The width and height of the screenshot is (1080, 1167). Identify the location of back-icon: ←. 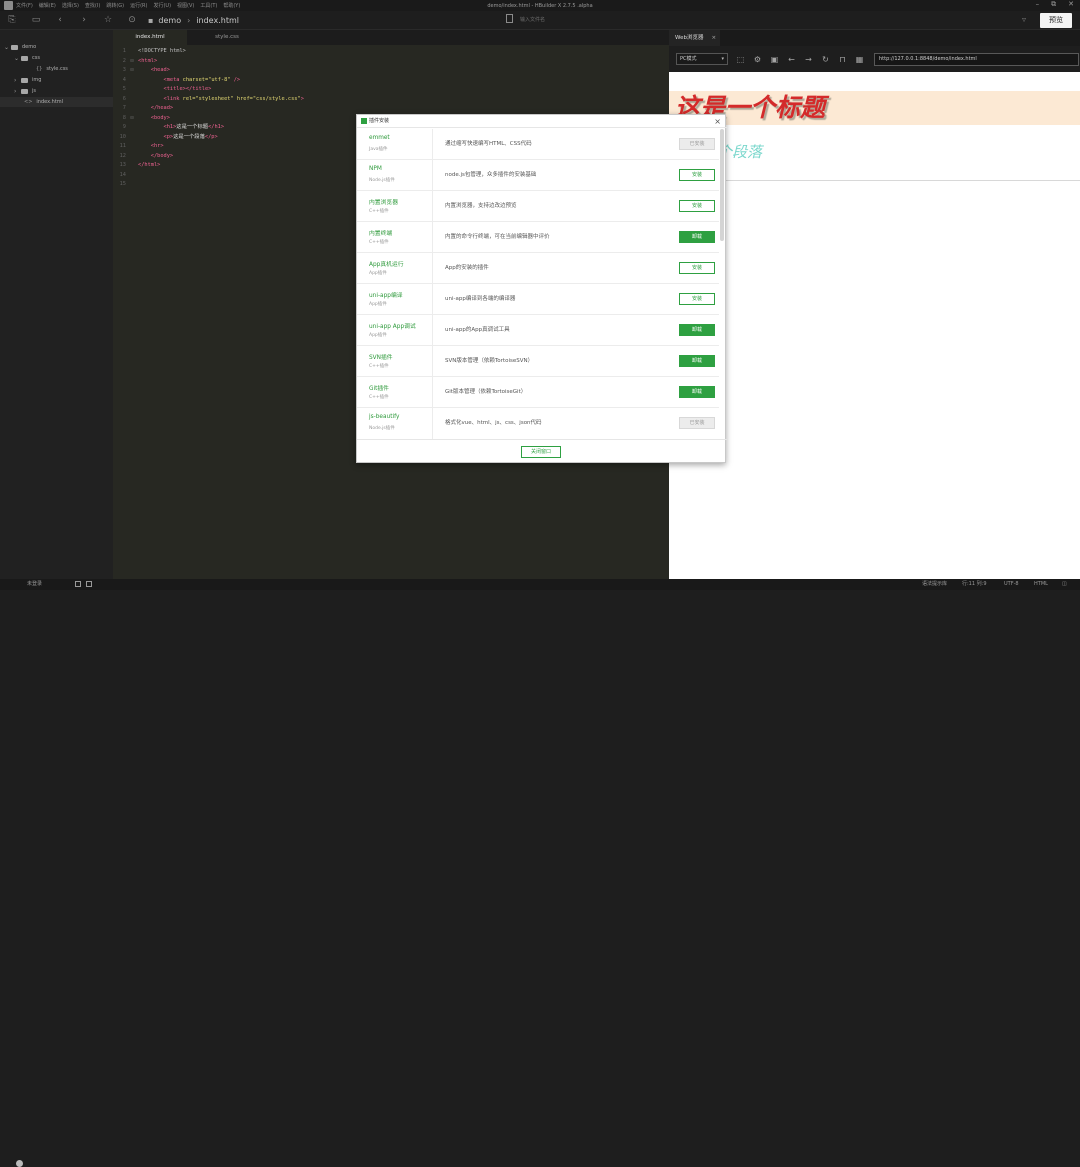
(791, 59).